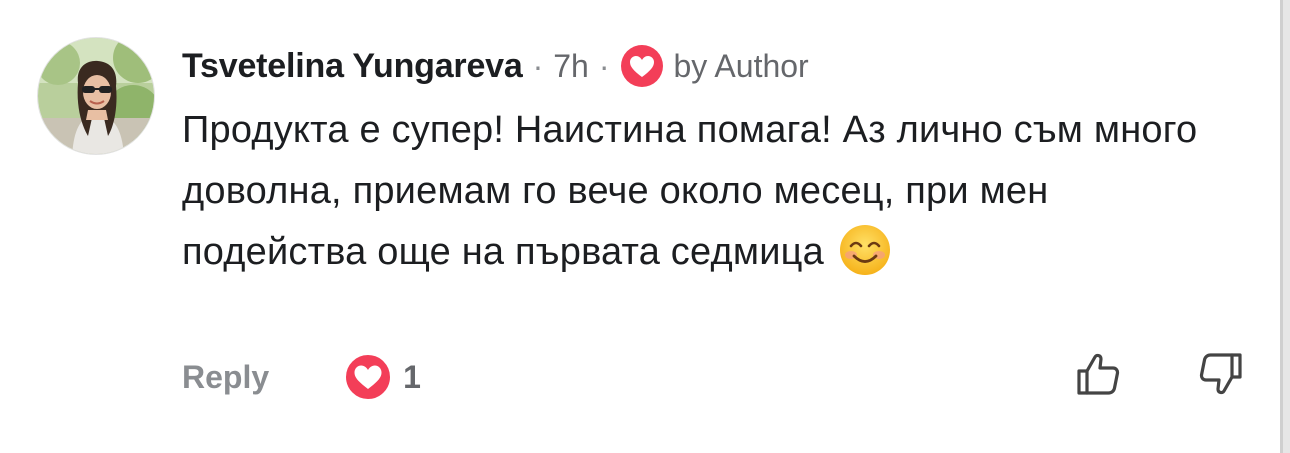 The width and height of the screenshot is (1290, 453). What do you see at coordinates (1099, 374) in the screenshot?
I see `thumbs-up-icon` at bounding box center [1099, 374].